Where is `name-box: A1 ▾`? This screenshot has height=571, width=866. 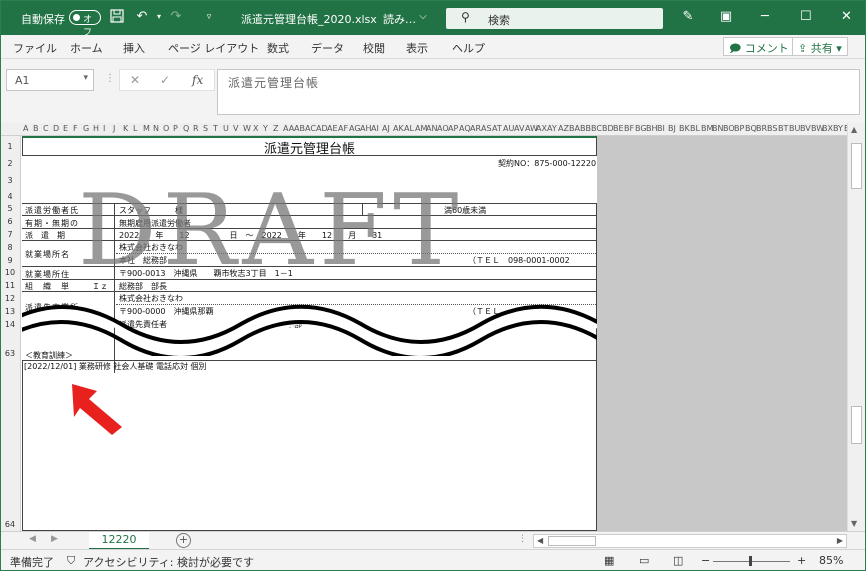 name-box: A1 ▾ is located at coordinates (50, 80).